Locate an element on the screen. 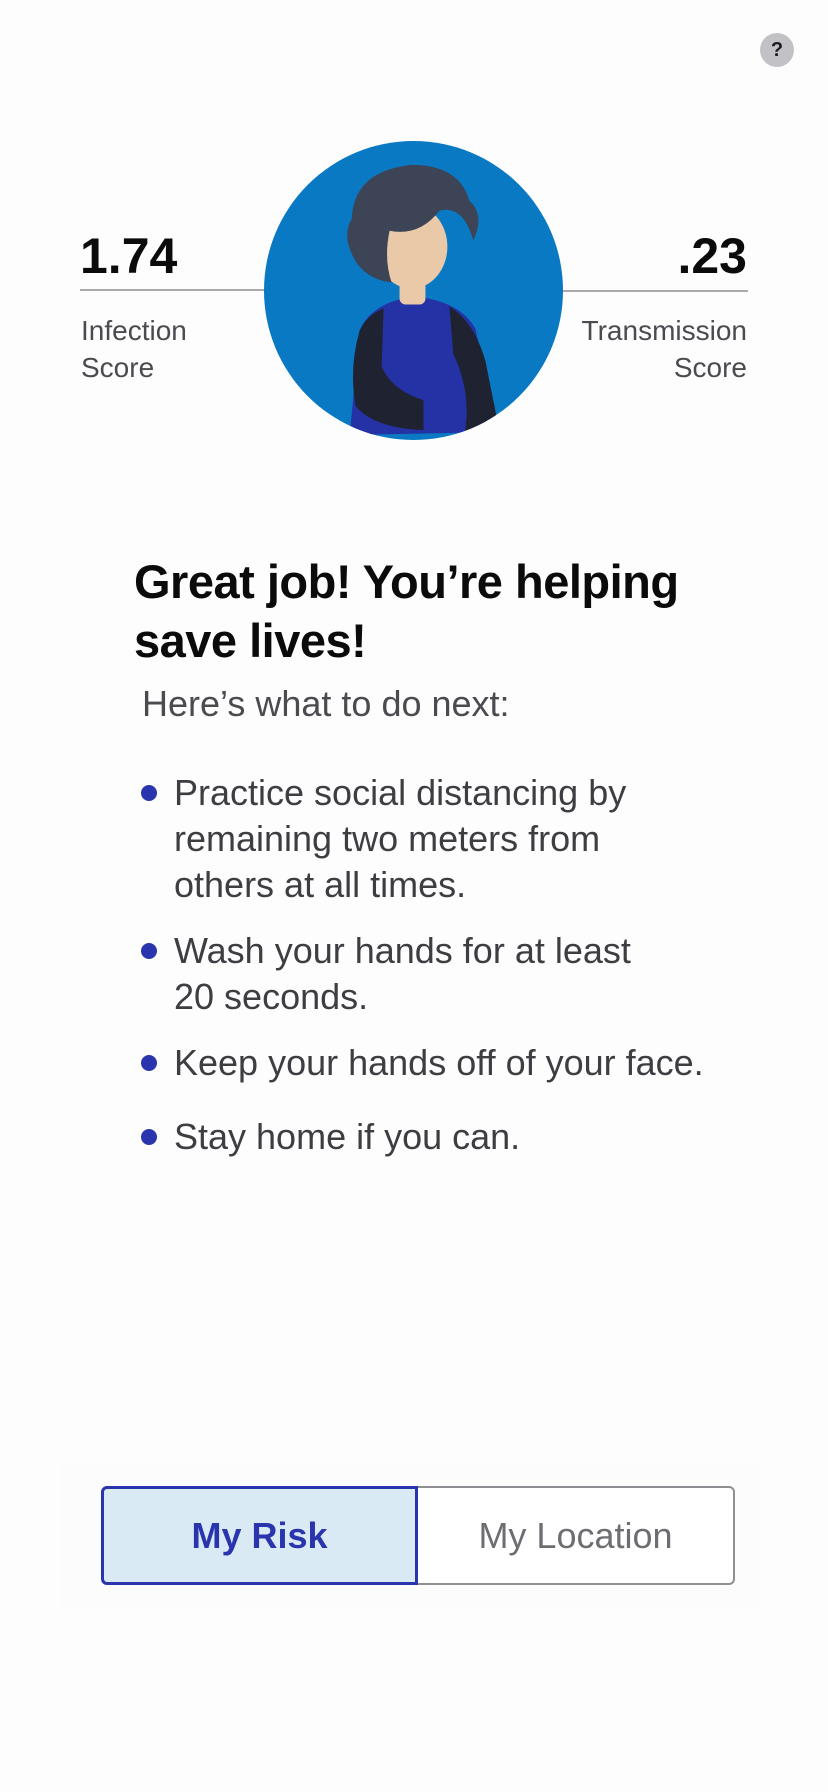 This screenshot has height=1792, width=828. list-item: Stay home if you can. is located at coordinates (451, 1137).